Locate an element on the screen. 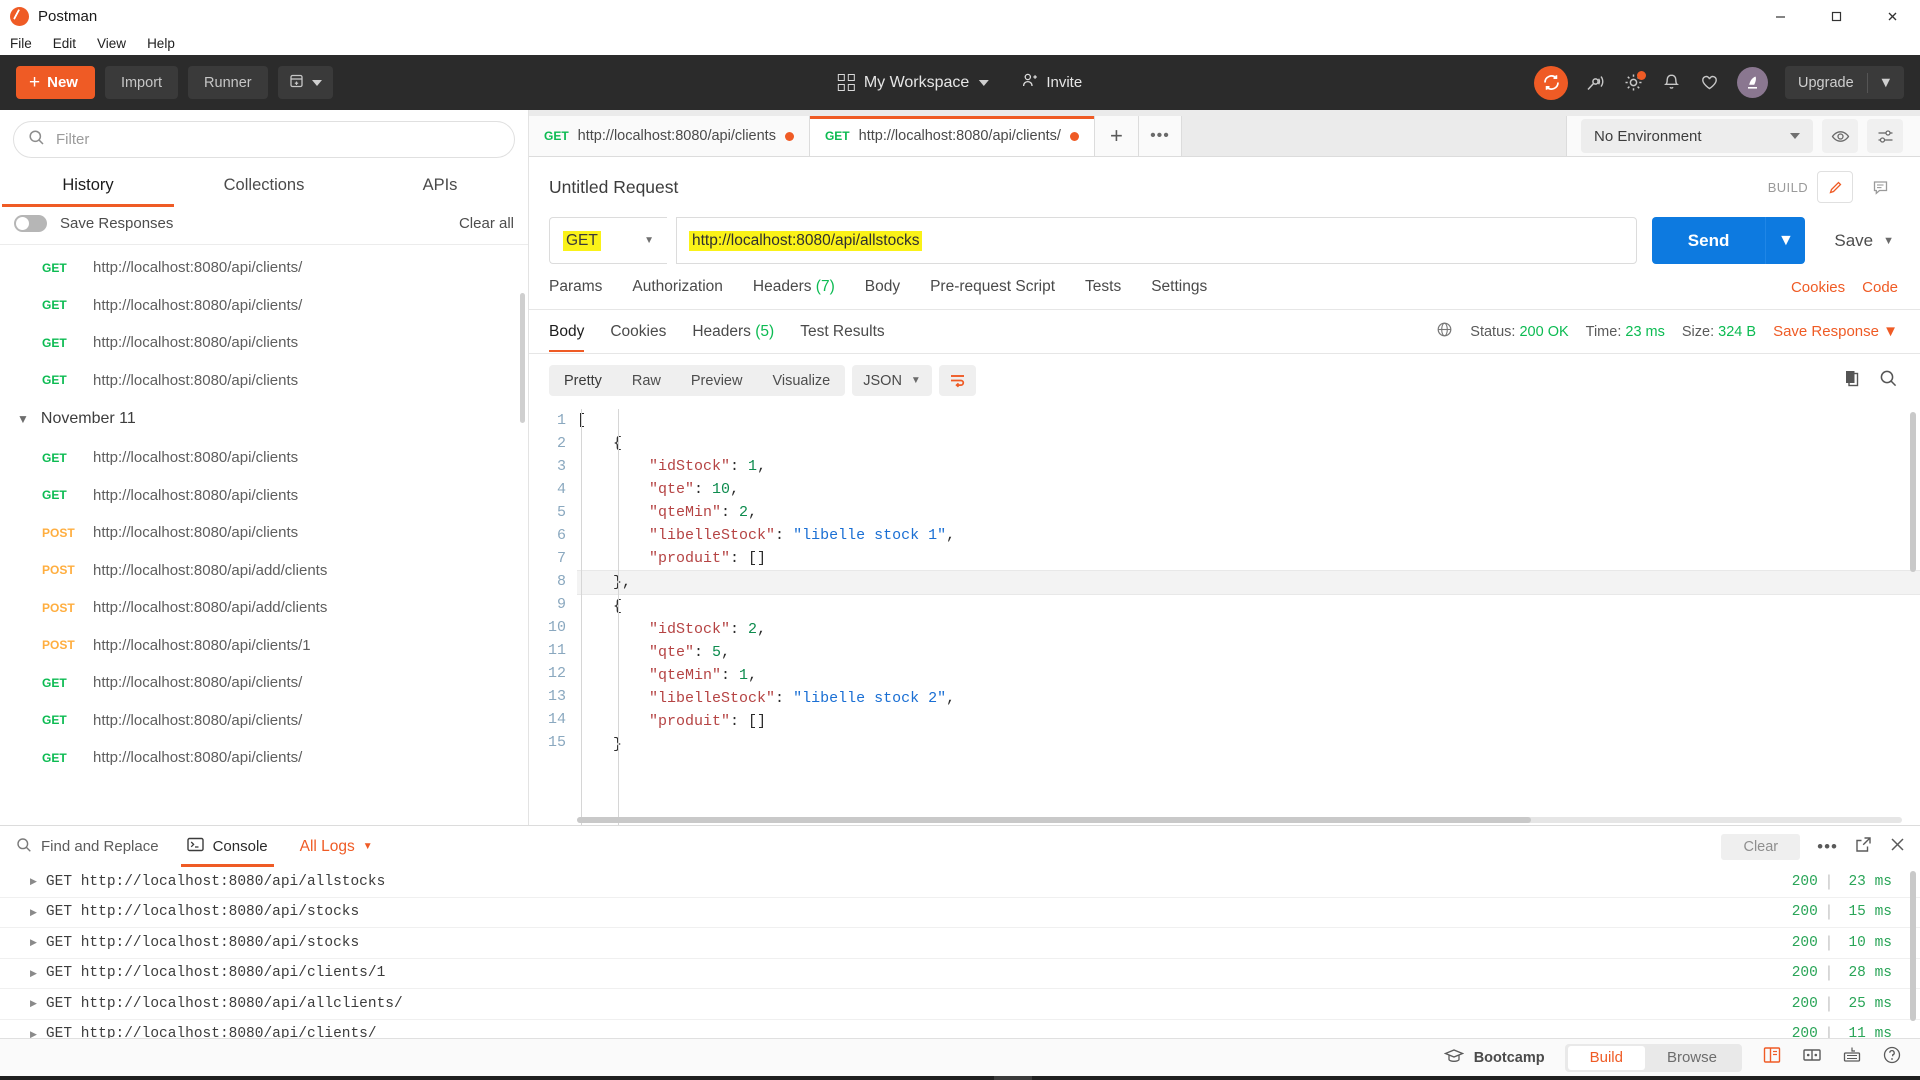 This screenshot has width=1920, height=1080. calculator-icon is located at coordinates (671, 1078).